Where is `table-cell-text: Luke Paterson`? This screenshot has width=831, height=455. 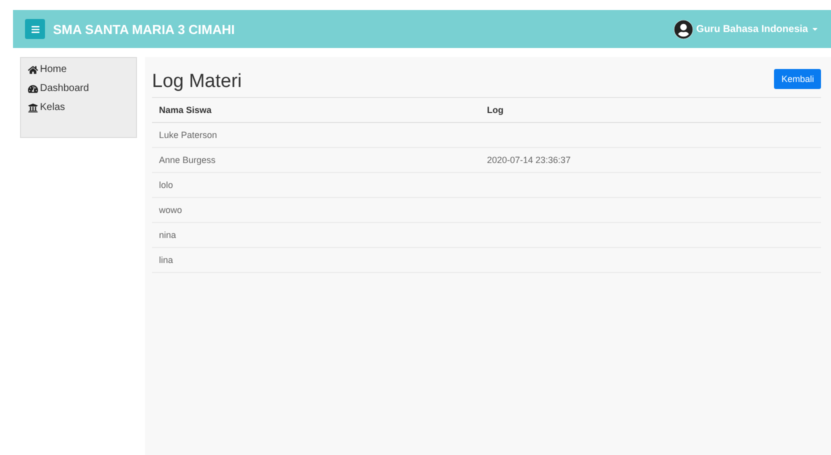 table-cell-text: Luke Paterson is located at coordinates (188, 135).